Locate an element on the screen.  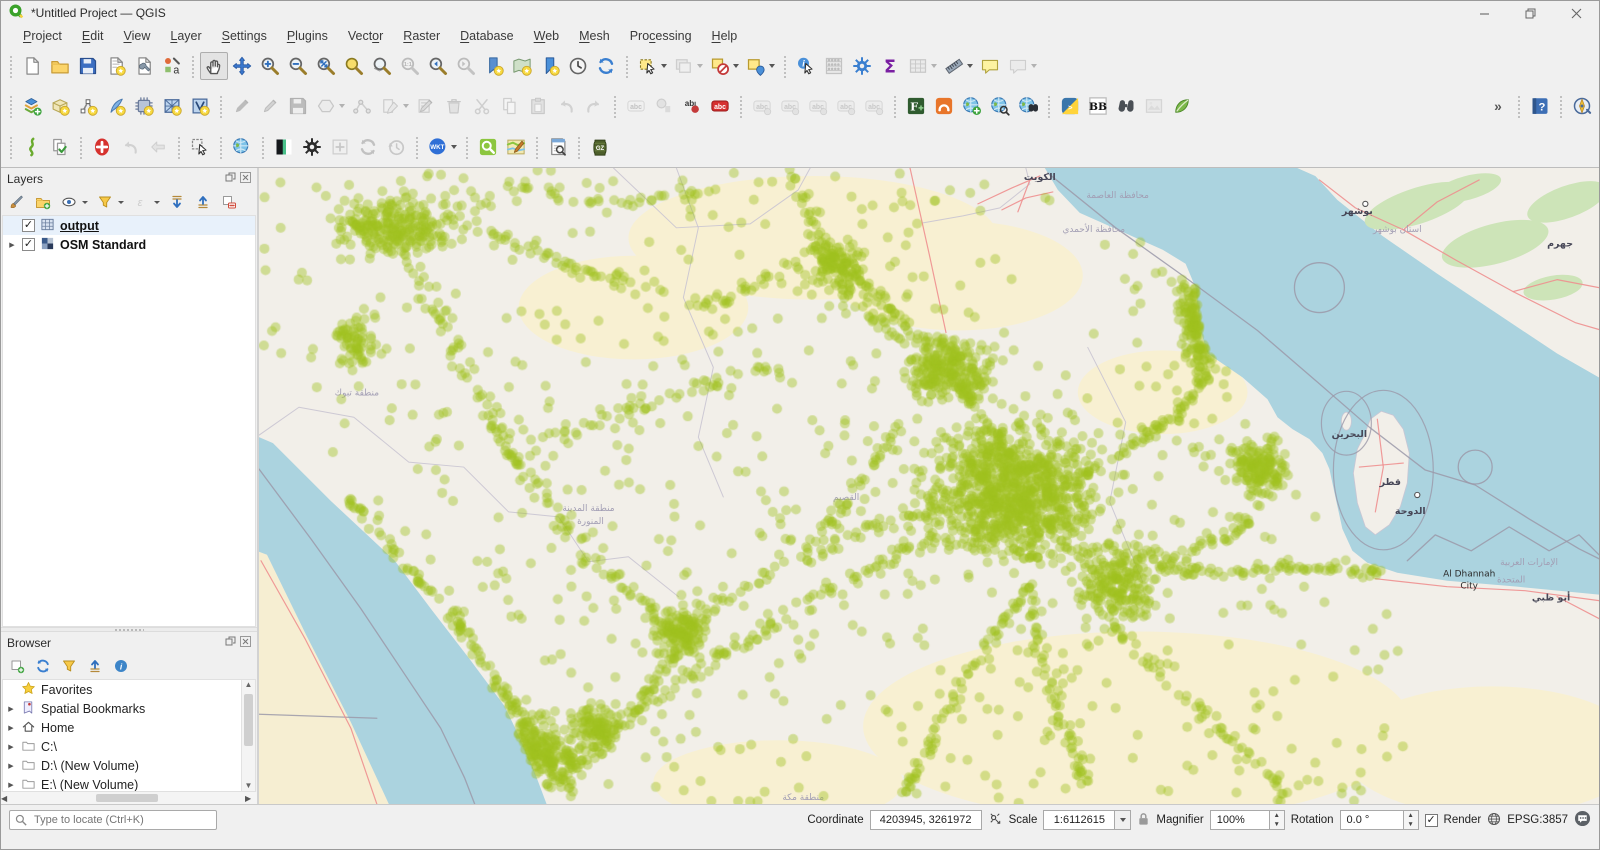
add-selected-layers-button is located at coordinates (17, 666).